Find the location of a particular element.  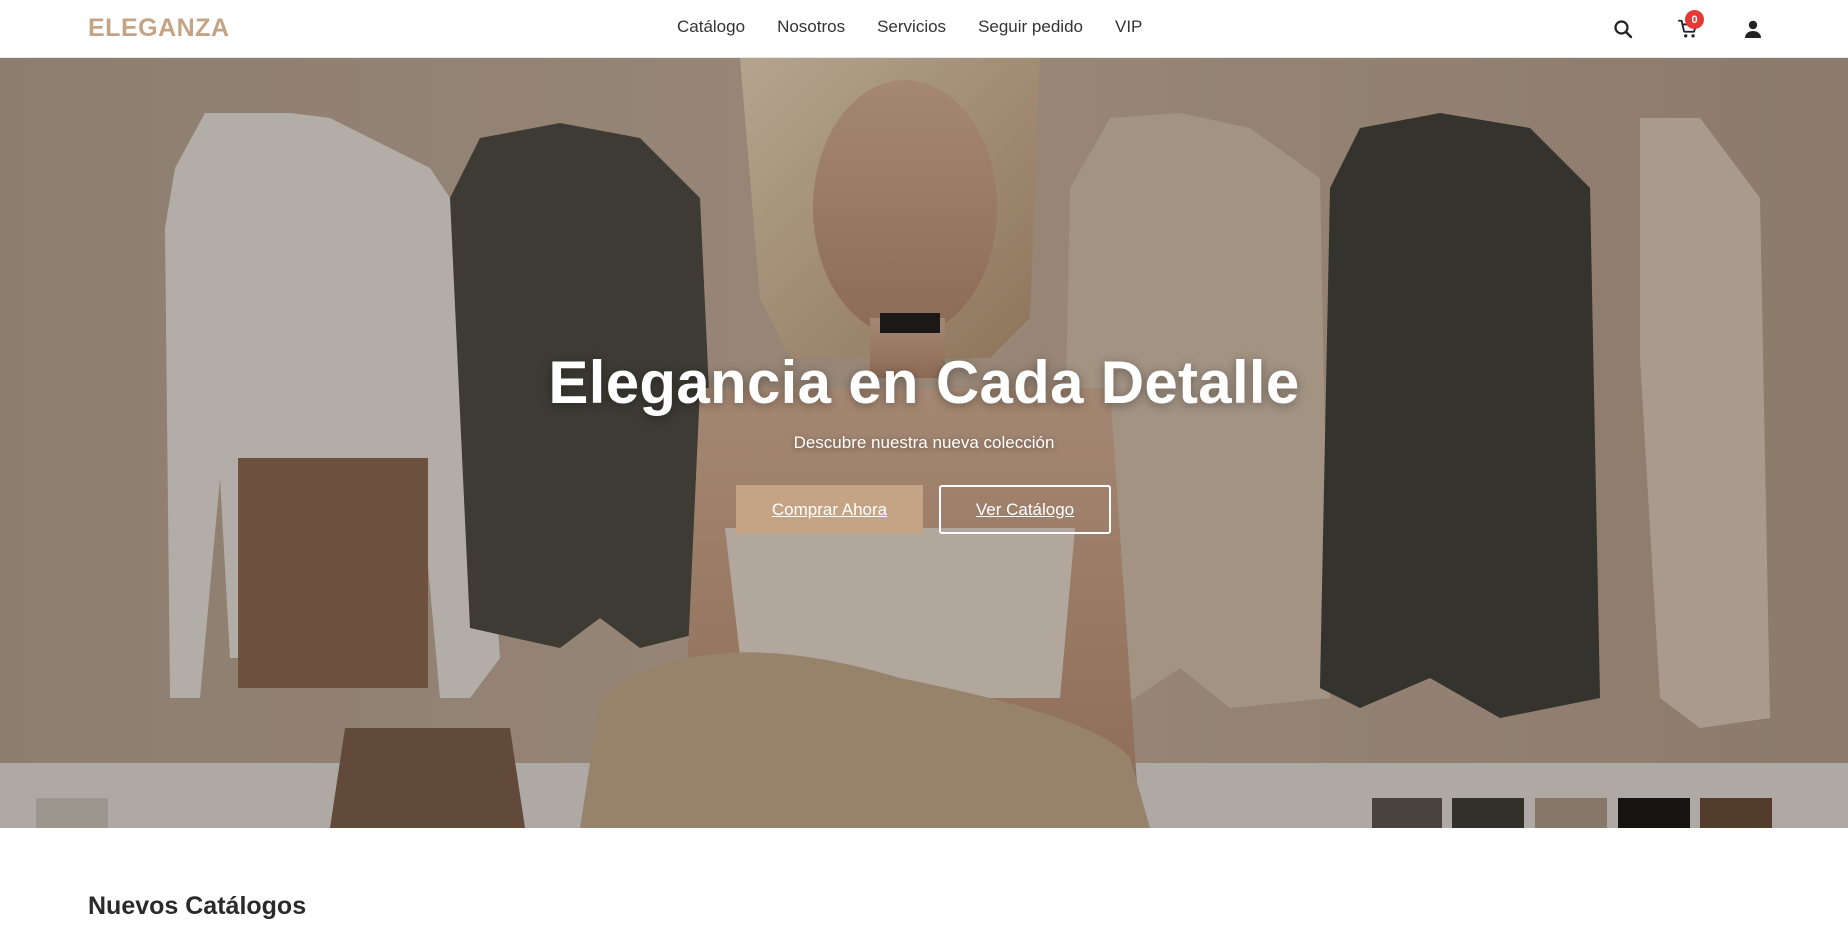

search-icon is located at coordinates (1623, 29).